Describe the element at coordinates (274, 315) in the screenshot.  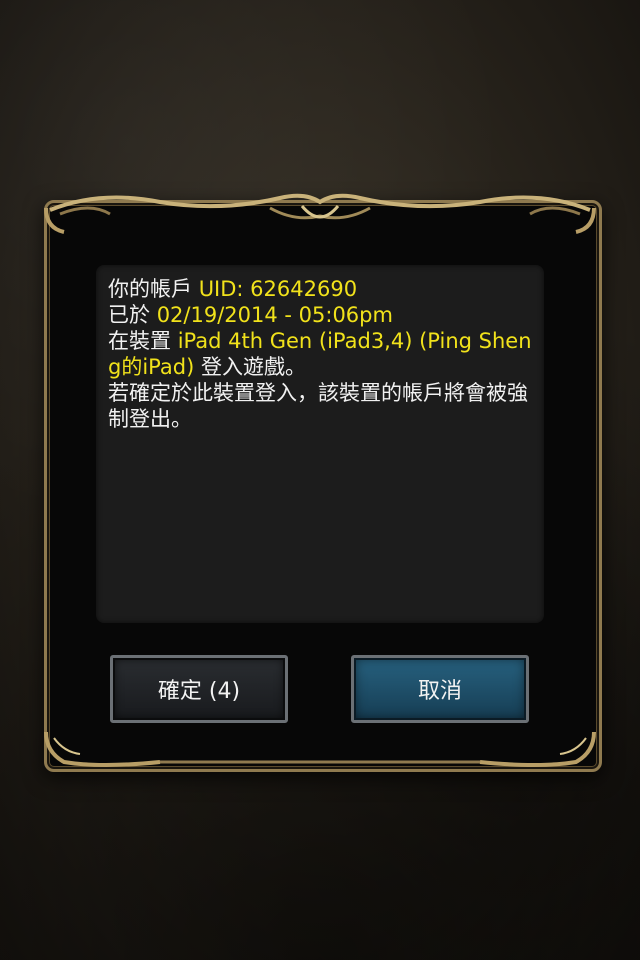
I see `login-datetime: 02/19/2014 - 05:06pm` at that location.